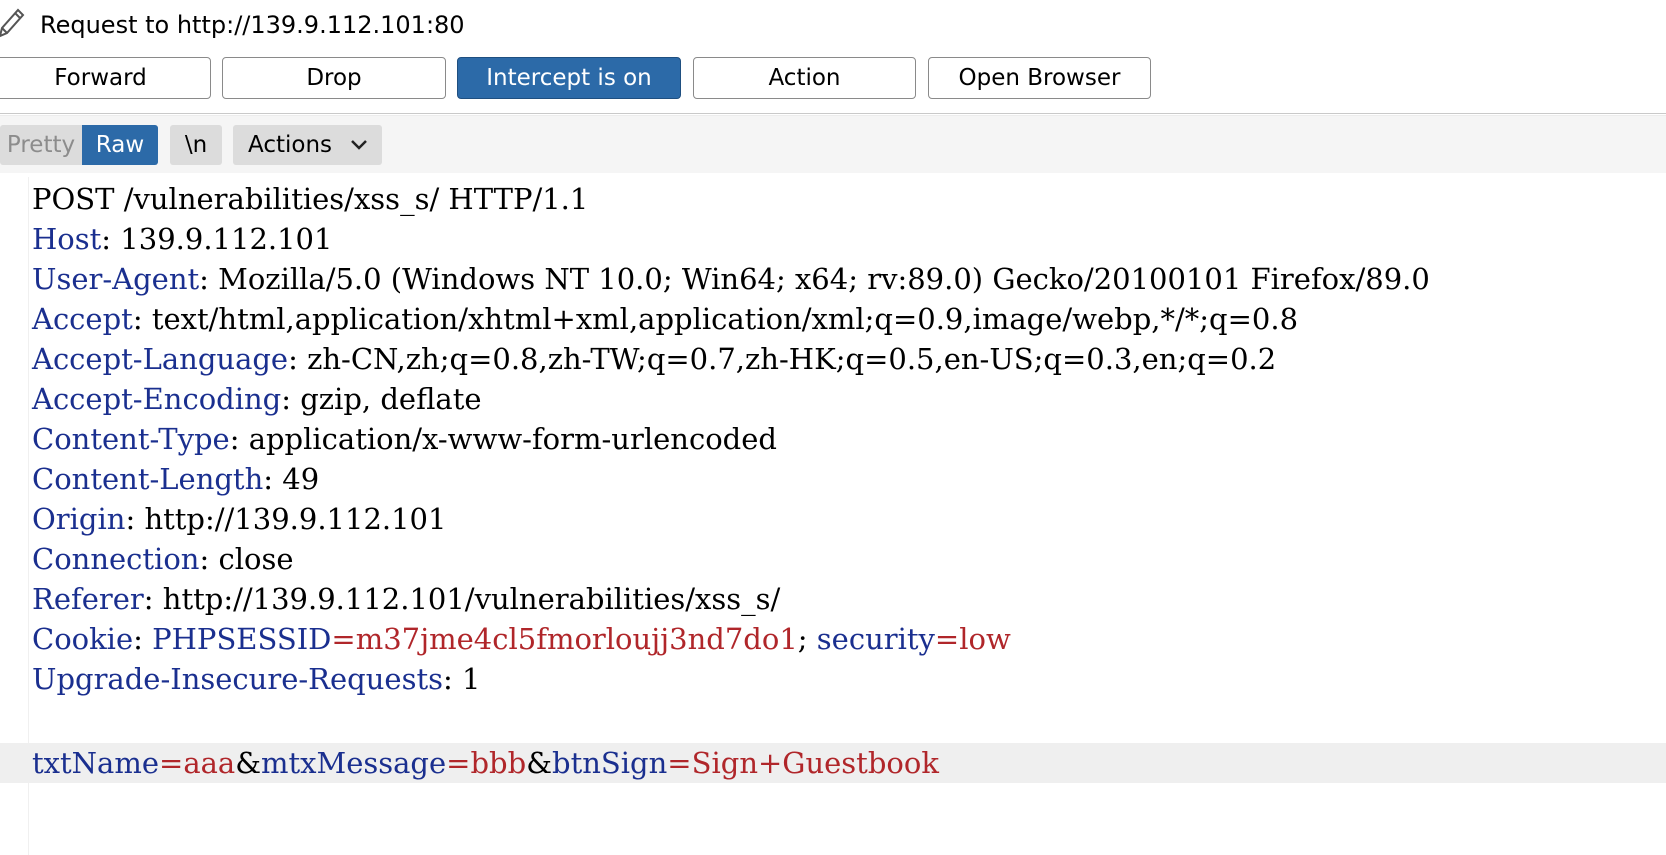 This screenshot has width=1666, height=855. What do you see at coordinates (833, 144) in the screenshot?
I see `view-tab-bar: Pretty Raw \n Actions` at bounding box center [833, 144].